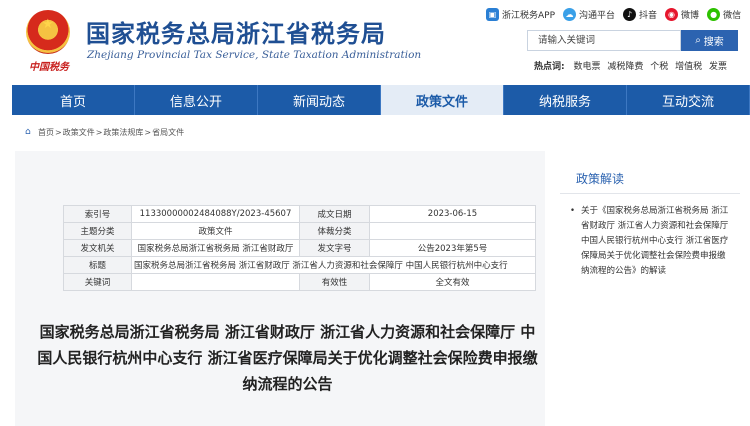  Describe the element at coordinates (46, 132) in the screenshot. I see `breadcrumb-home: 首页` at that location.